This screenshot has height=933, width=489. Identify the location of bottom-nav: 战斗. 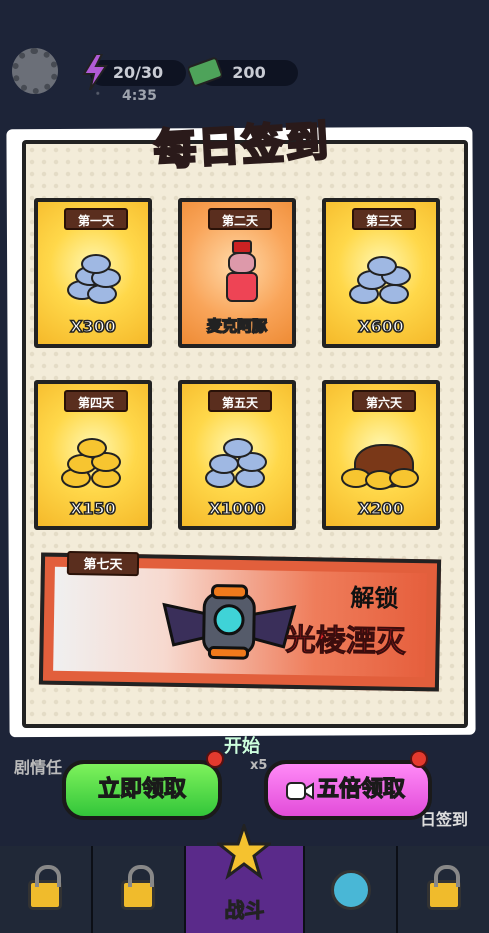
(244, 878).